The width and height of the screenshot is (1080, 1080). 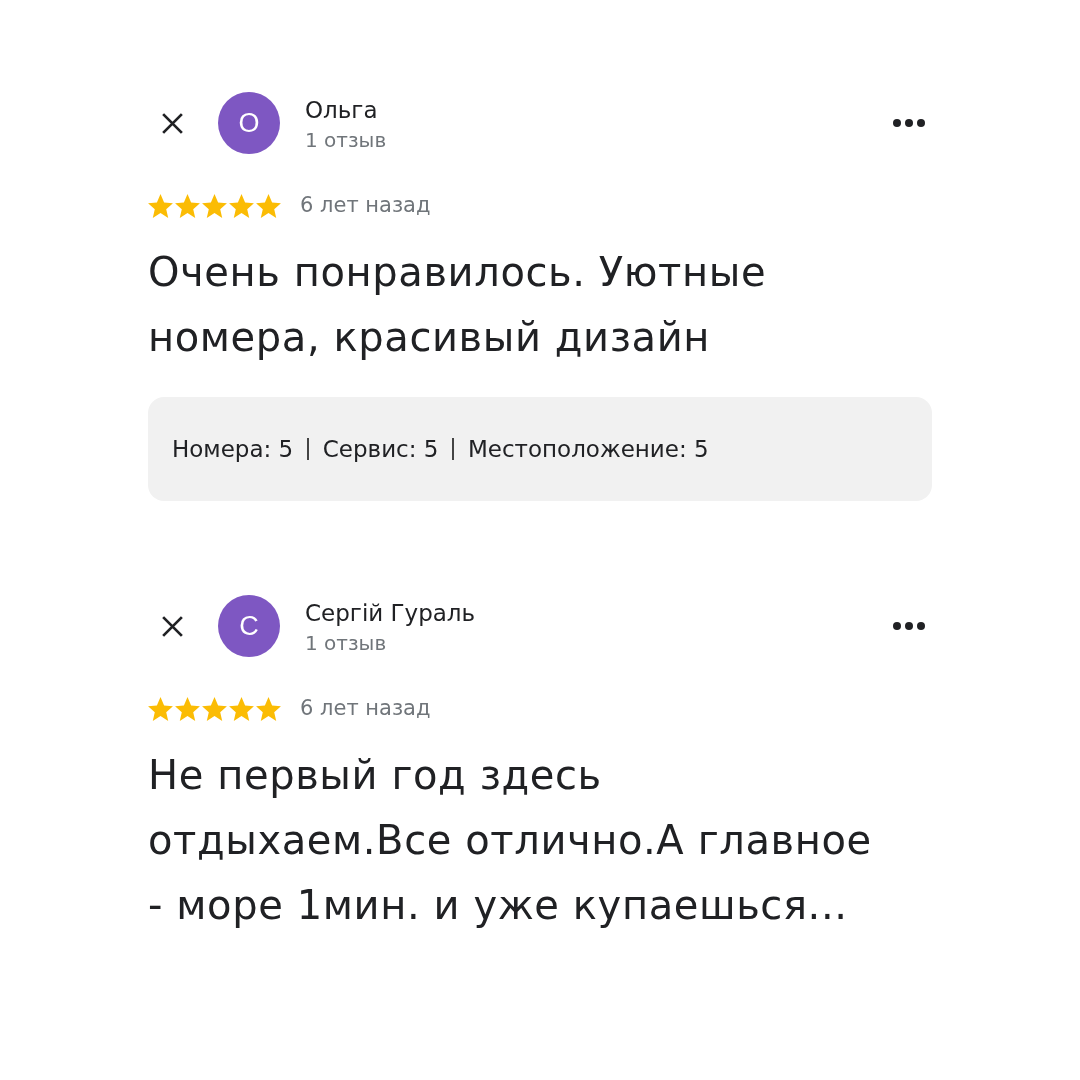 I want to click on reviewer-name: Сергій Гураль, so click(x=390, y=613).